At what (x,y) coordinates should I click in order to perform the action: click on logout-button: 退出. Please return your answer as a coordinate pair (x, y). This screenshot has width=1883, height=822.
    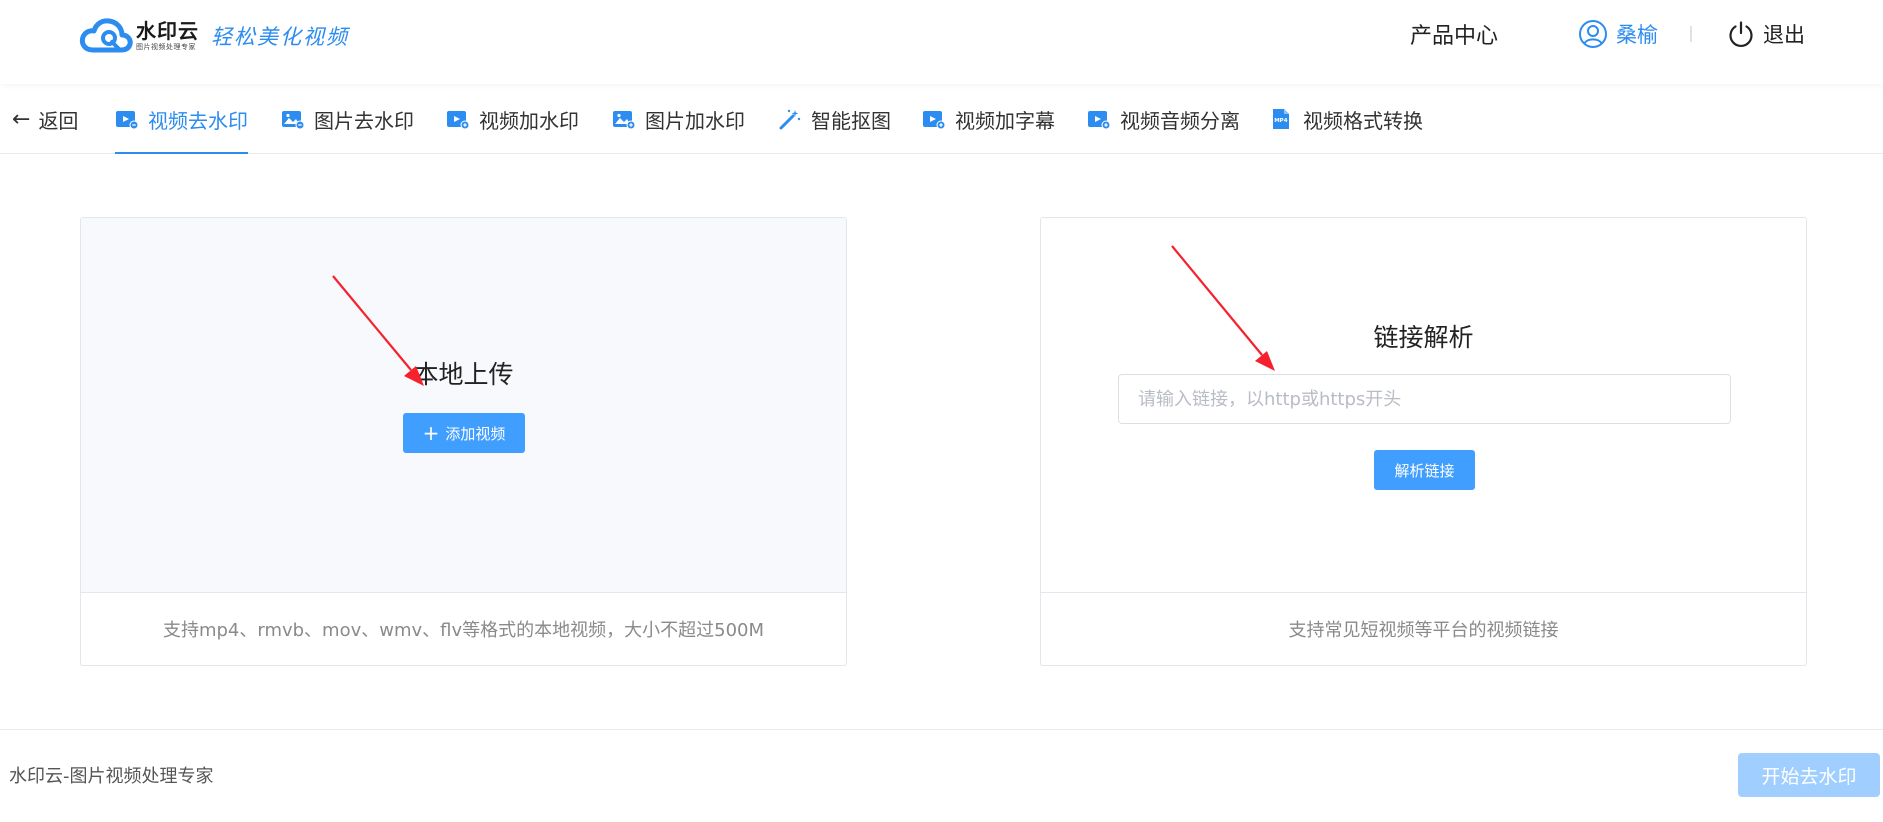
    Looking at the image, I should click on (1766, 34).